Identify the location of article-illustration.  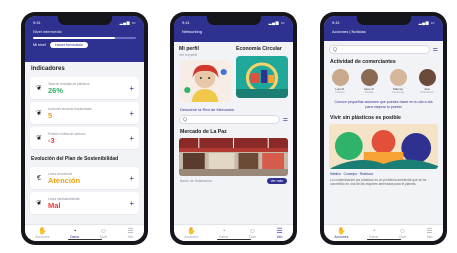
(383, 146).